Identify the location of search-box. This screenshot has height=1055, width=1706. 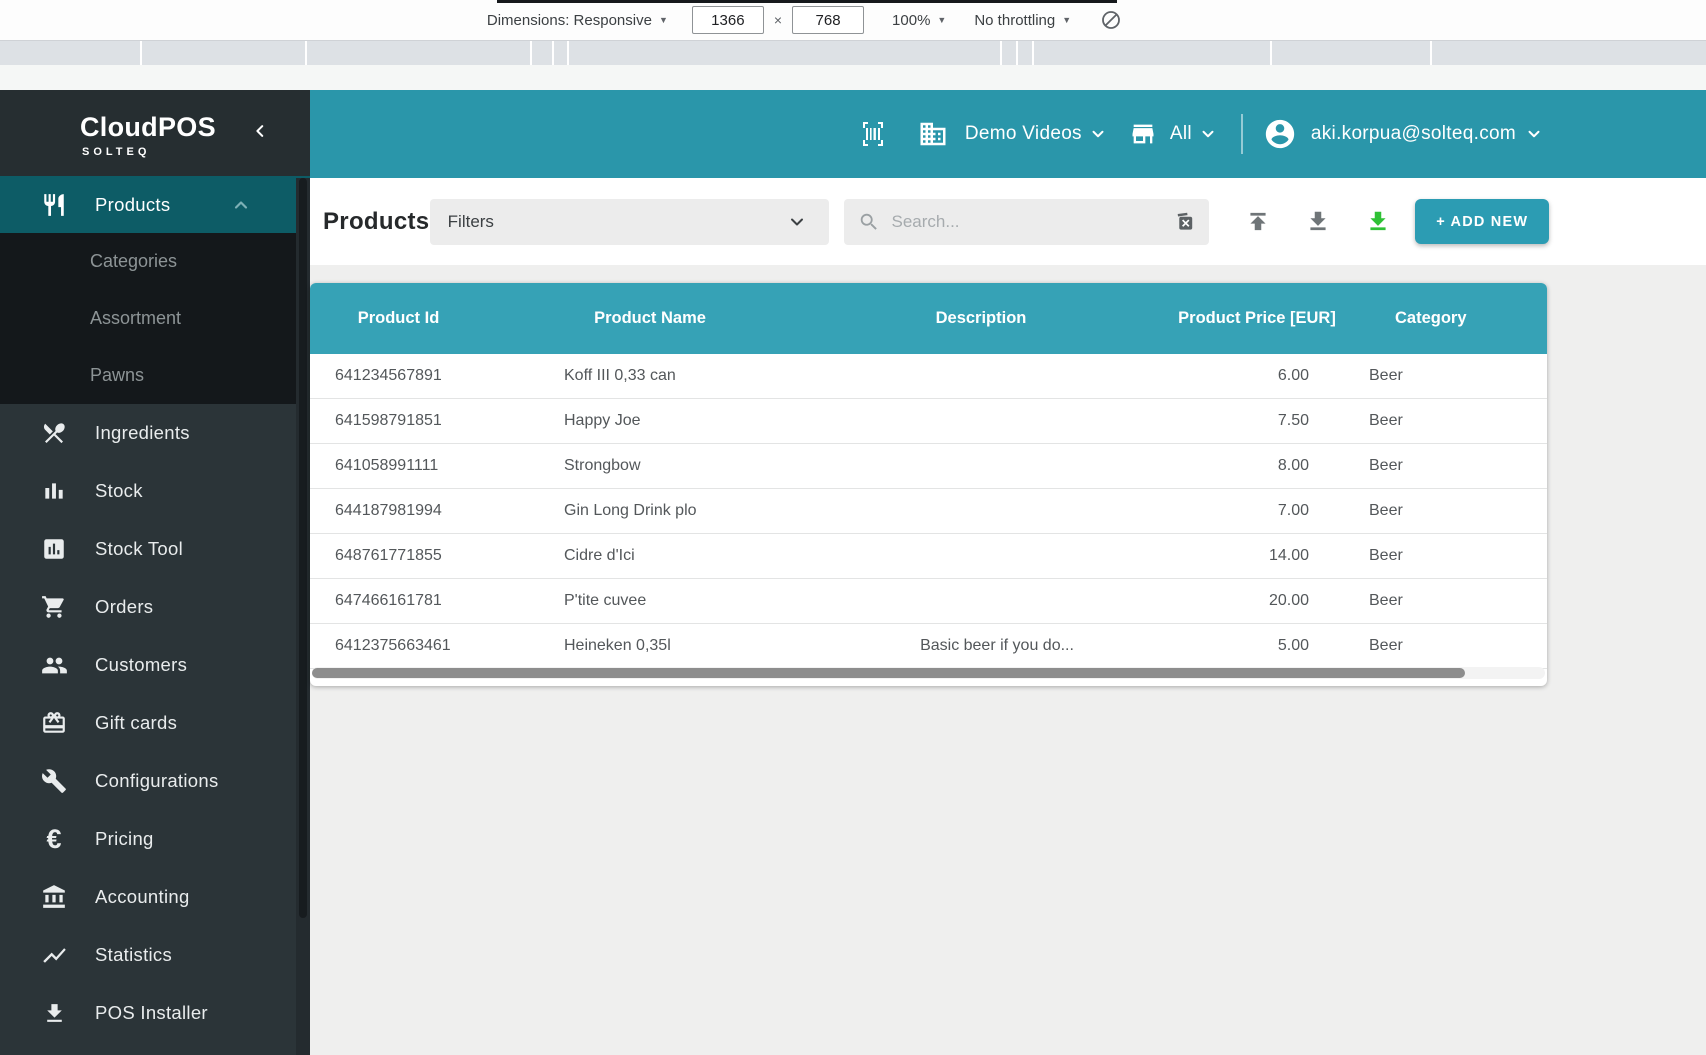
(1026, 221).